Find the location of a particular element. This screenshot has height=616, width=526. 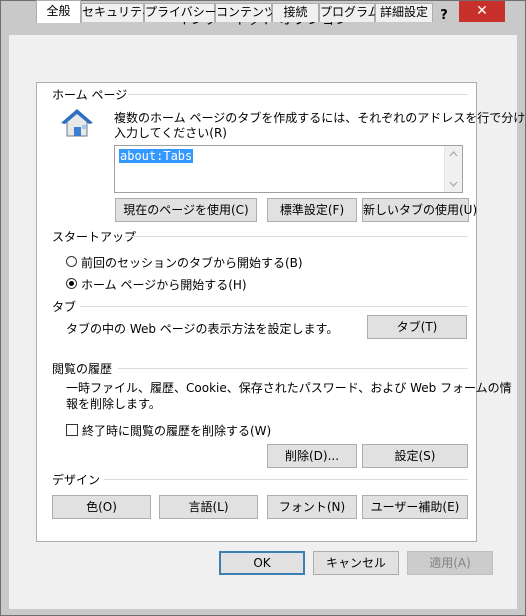

delete-on-exit-label: 終了時に閲覧の履歴を削除する(W) is located at coordinates (176, 430).